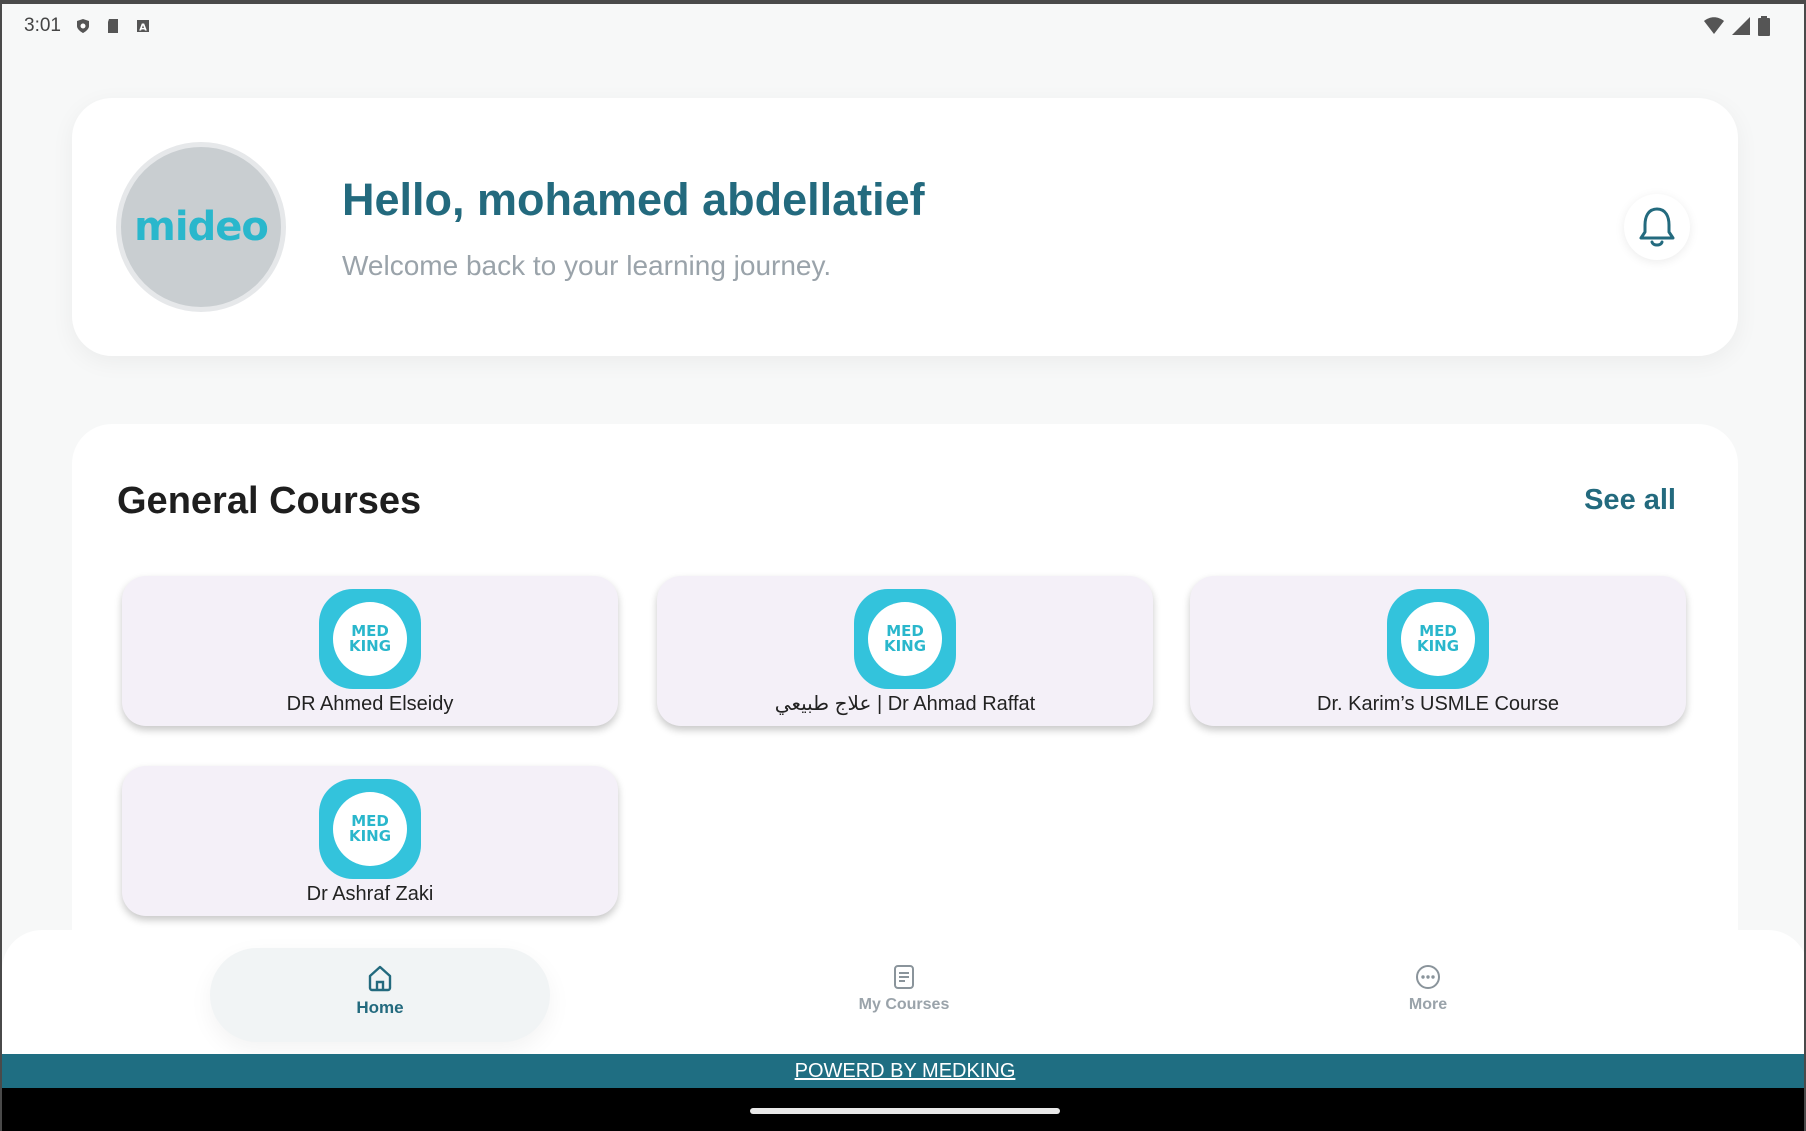 The height and width of the screenshot is (1131, 1806). I want to click on system-gesture-area, so click(903, 1109).